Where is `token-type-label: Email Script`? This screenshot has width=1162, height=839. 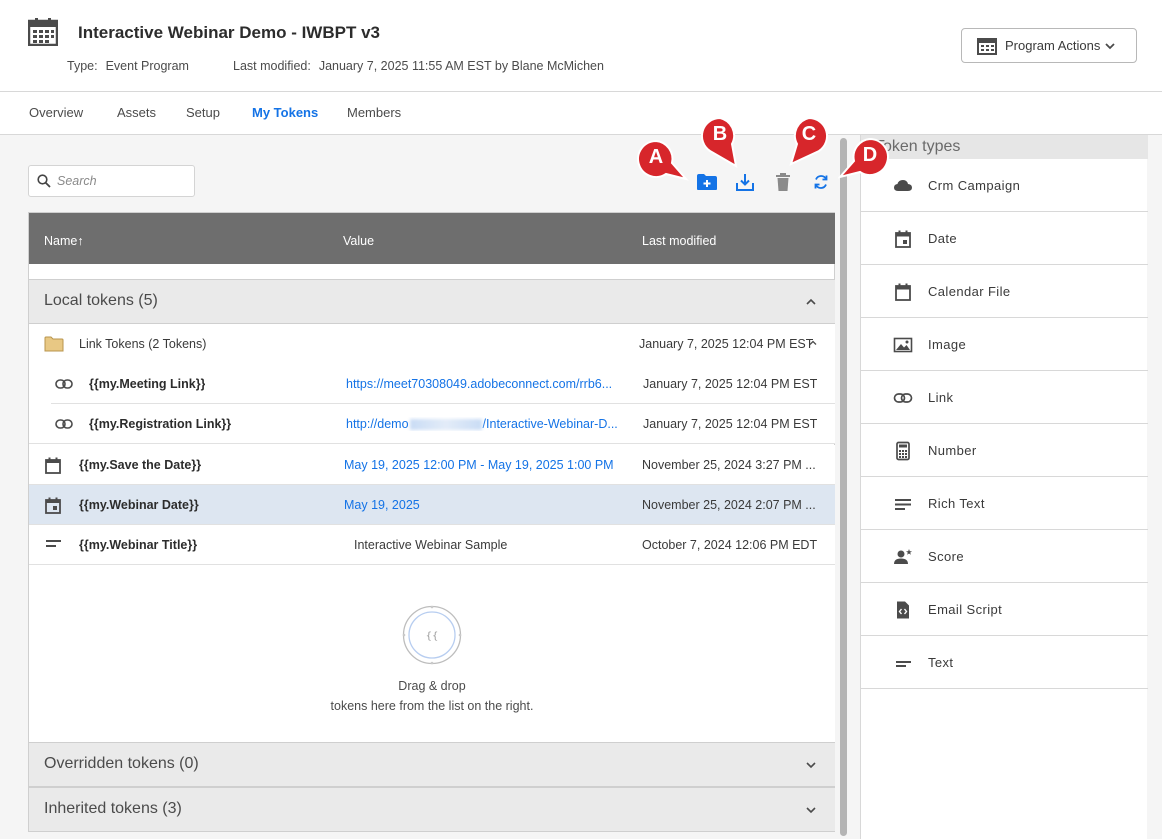 token-type-label: Email Script is located at coordinates (965, 609).